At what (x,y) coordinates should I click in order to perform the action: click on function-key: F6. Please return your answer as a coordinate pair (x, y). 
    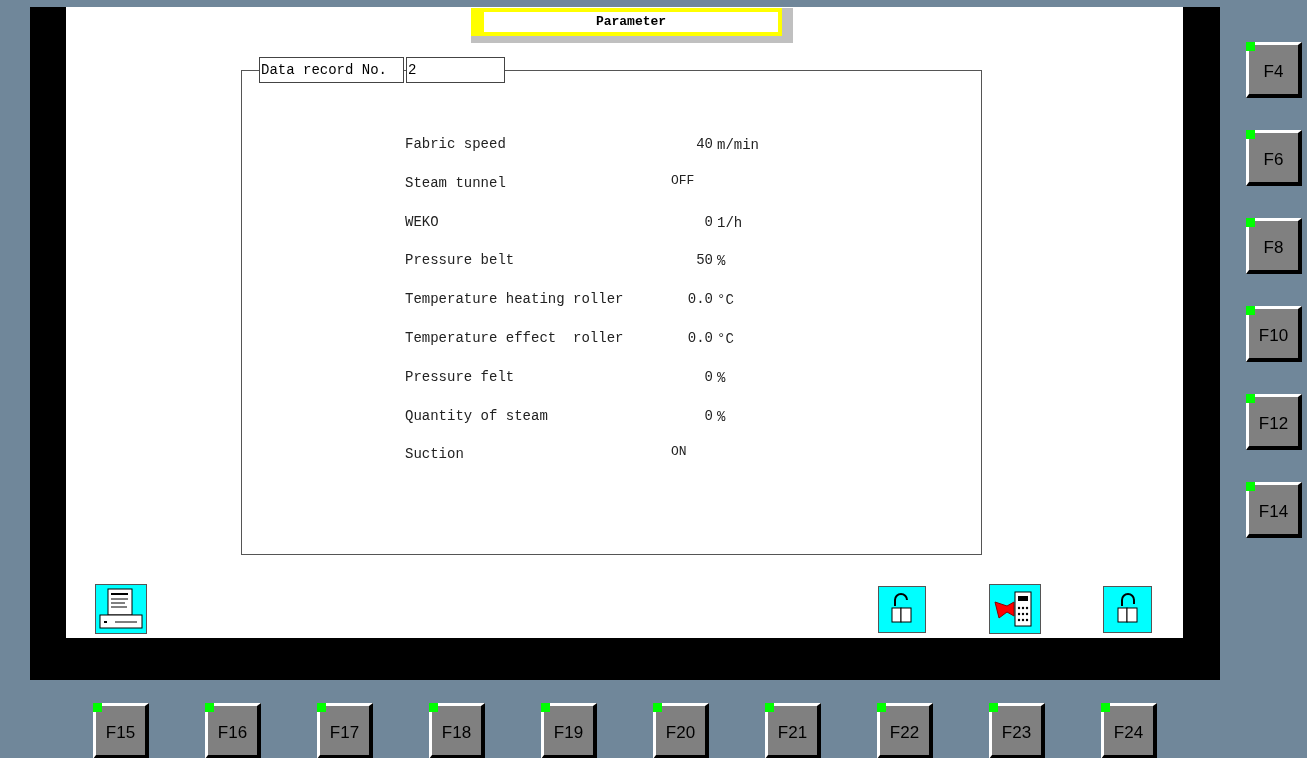
    Looking at the image, I should click on (1274, 158).